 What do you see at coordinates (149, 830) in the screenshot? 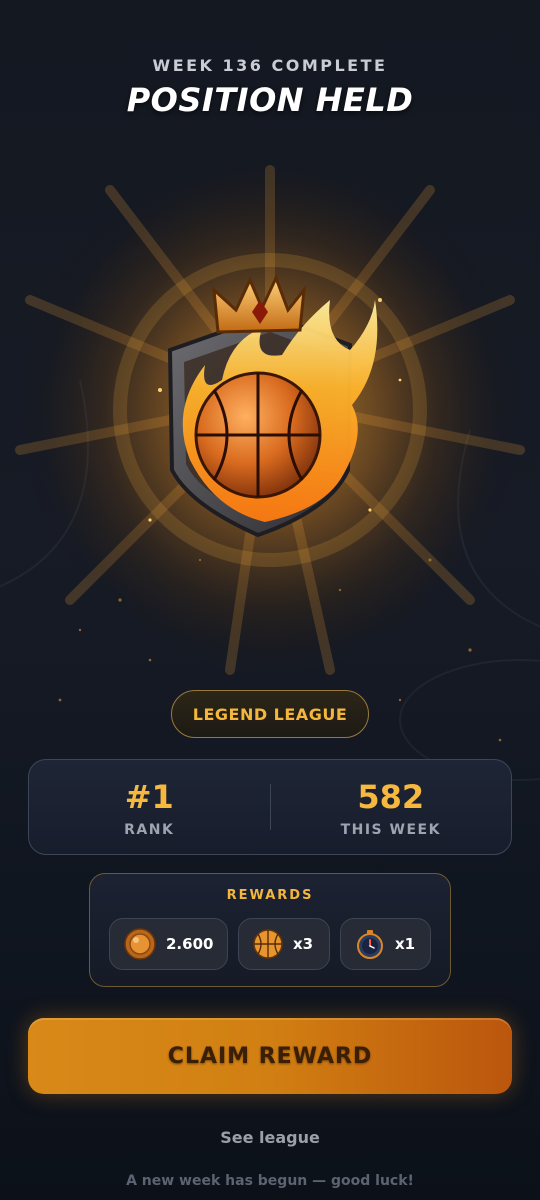
I see `rank-label: RANK` at bounding box center [149, 830].